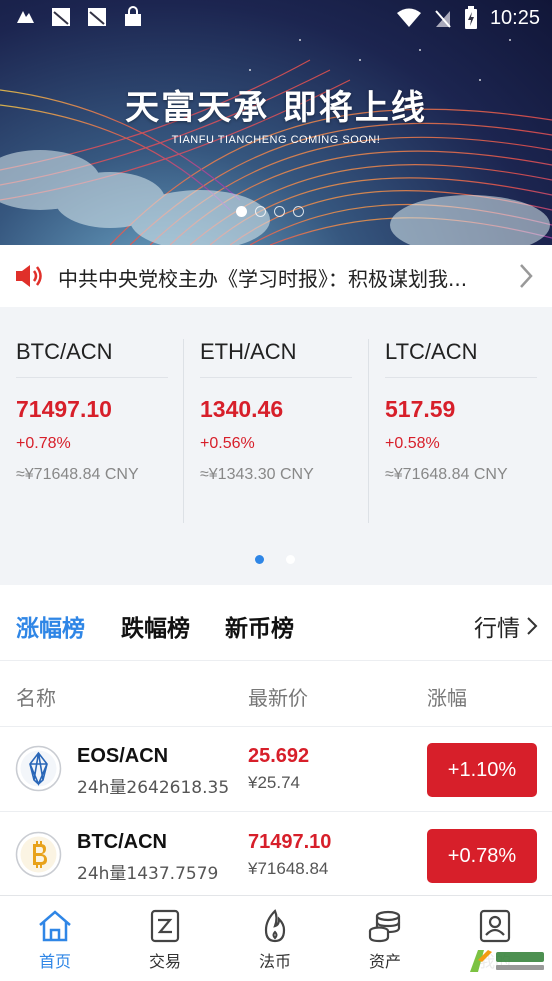 This screenshot has height=981, width=552. Describe the element at coordinates (50, 626) in the screenshot. I see `tab-gainers: 涨幅榜` at that location.